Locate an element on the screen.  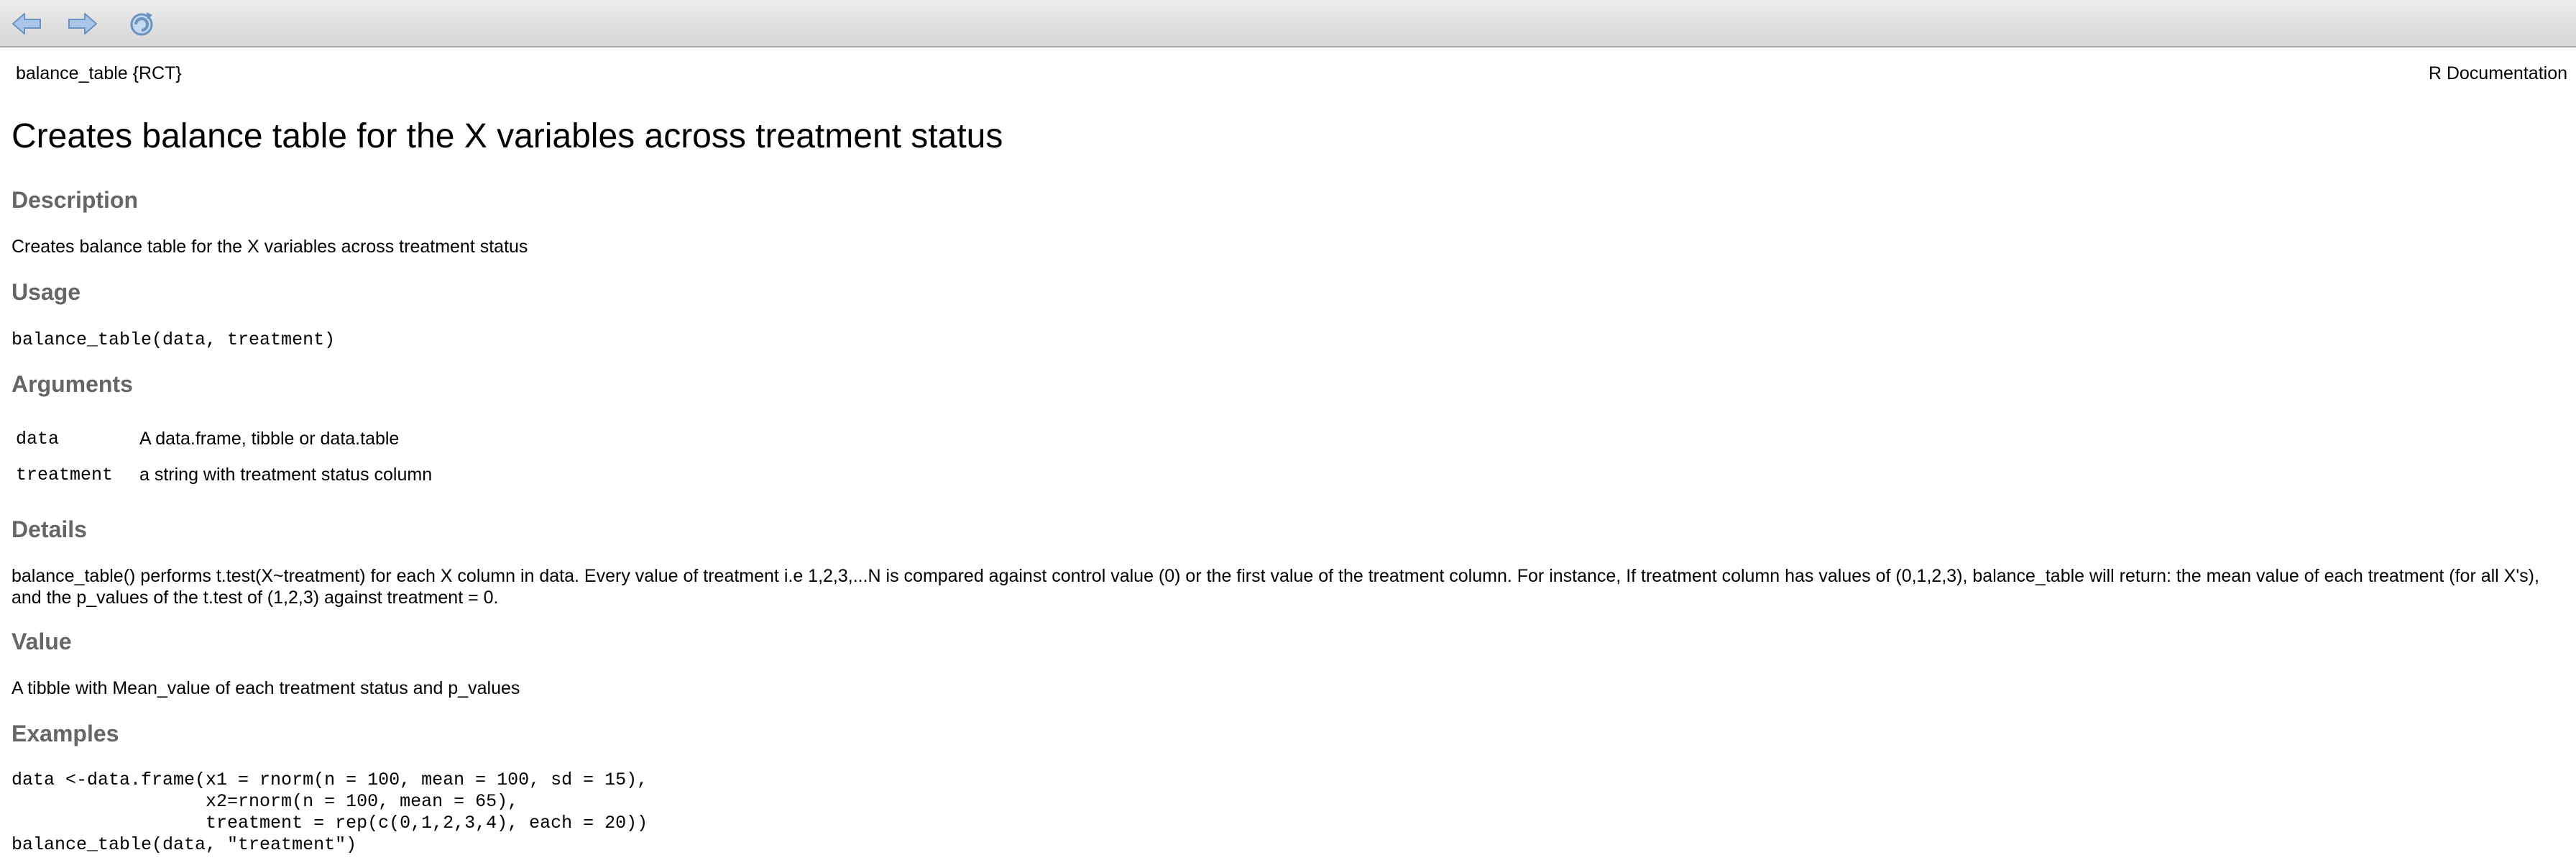
refresh-button is located at coordinates (142, 23).